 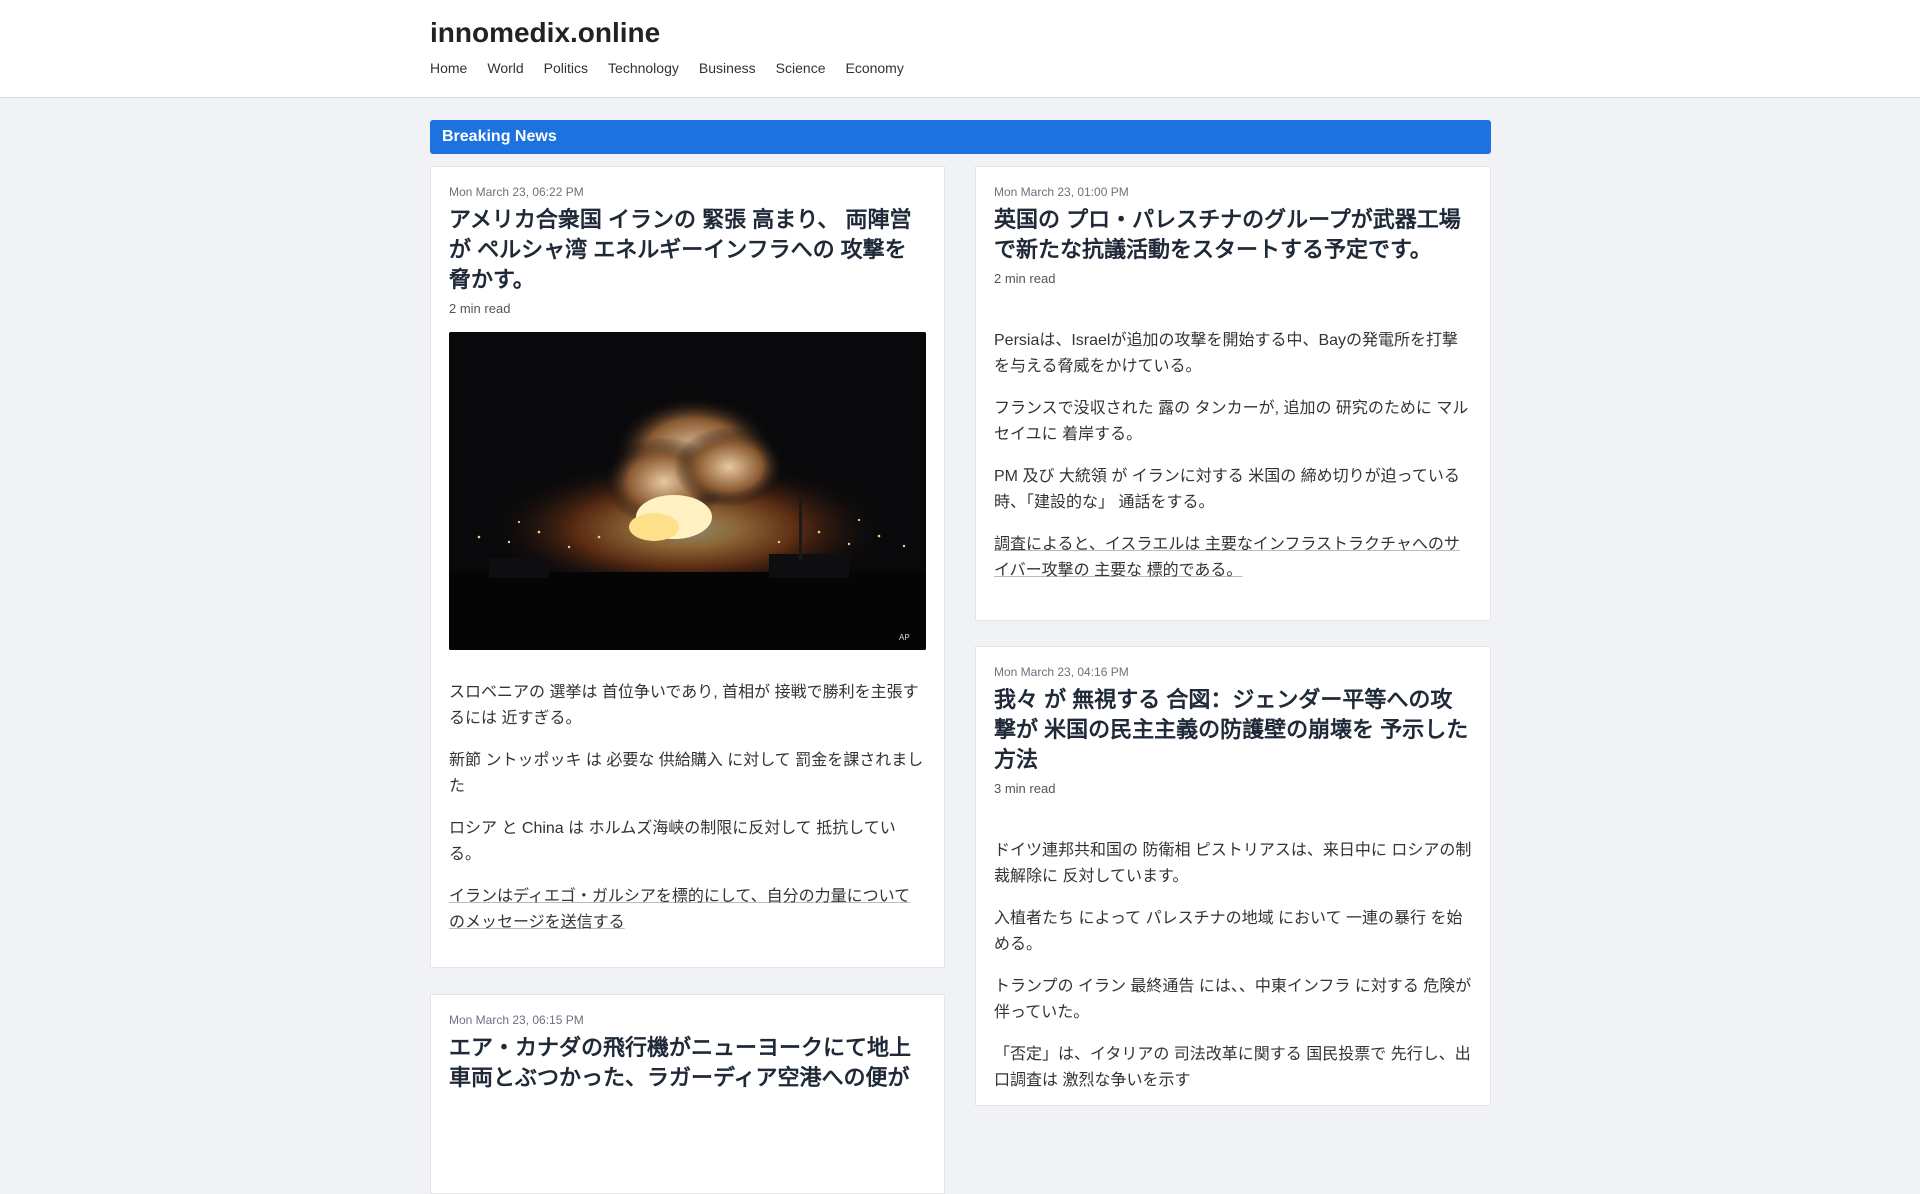 I want to click on related-link: 新節 ントッポッキ は 必要な 供給購入 に対して 罰金を課されました, so click(x=687, y=774).